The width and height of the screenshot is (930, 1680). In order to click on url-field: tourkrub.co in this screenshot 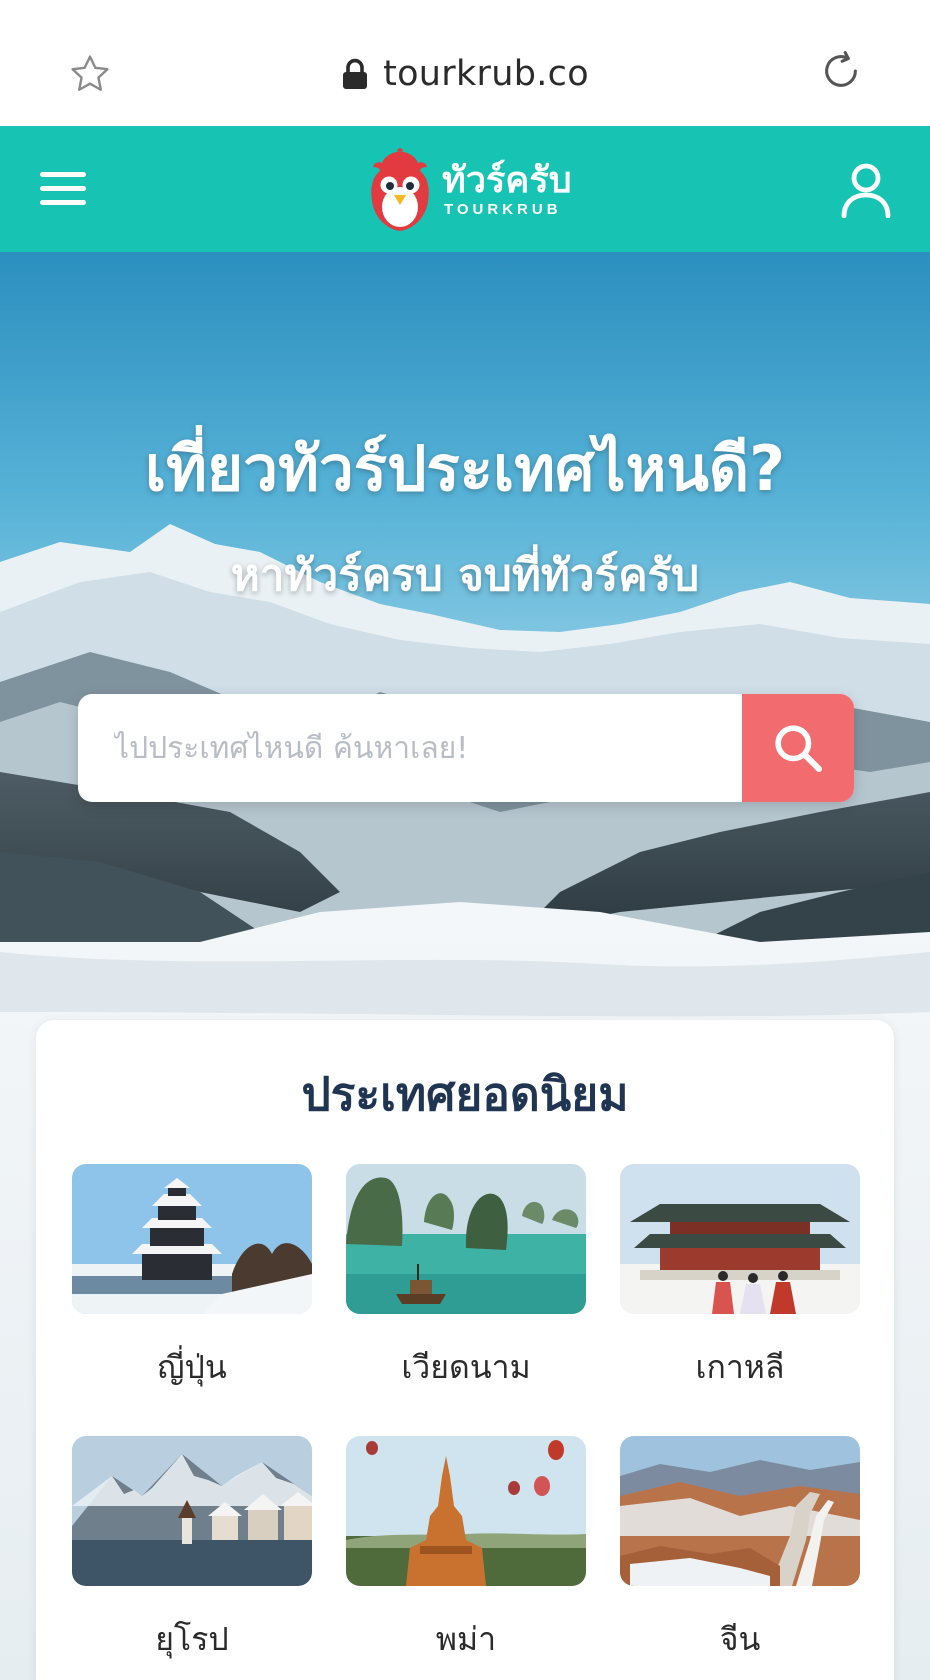, I will do `click(465, 74)`.